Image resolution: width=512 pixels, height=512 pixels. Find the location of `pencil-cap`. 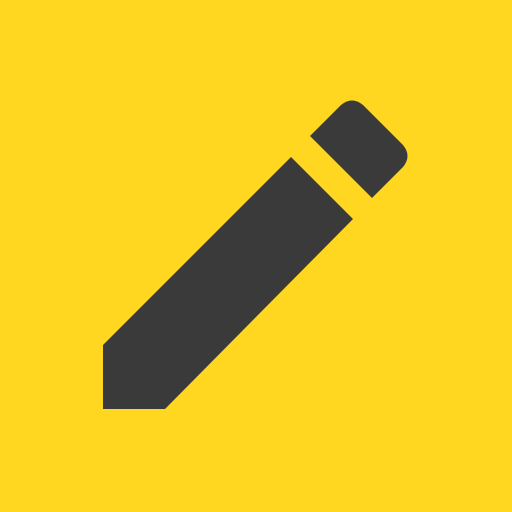

pencil-cap is located at coordinates (359, 149).